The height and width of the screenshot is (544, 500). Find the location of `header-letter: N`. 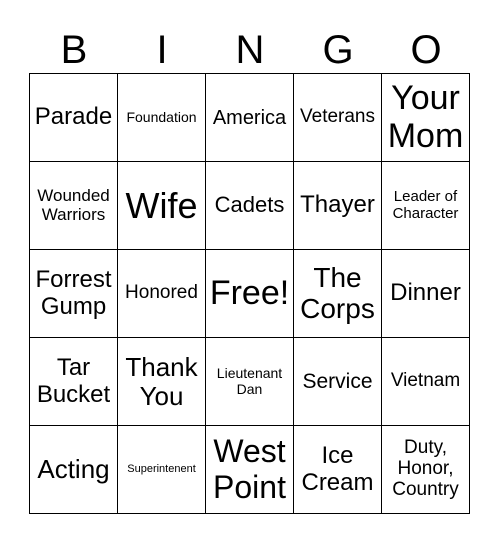

header-letter: N is located at coordinates (250, 50).